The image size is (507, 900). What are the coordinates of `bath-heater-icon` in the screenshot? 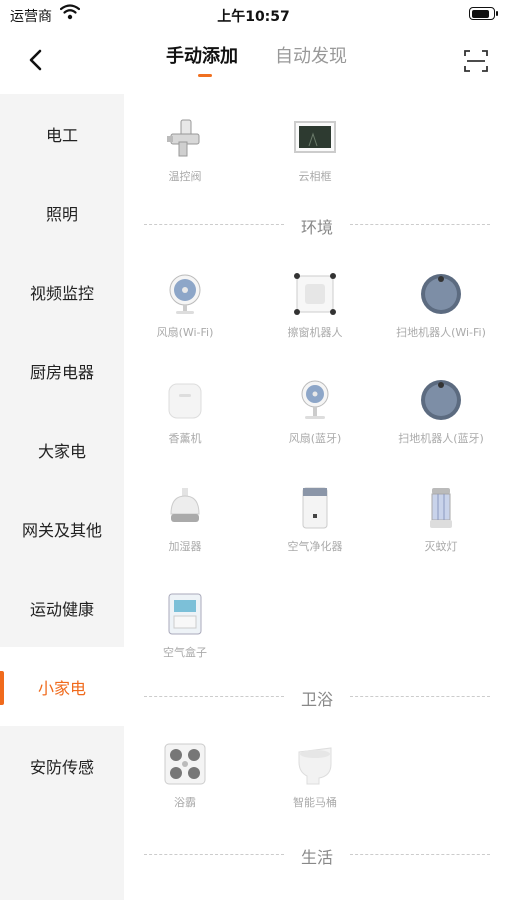 It's located at (185, 764).